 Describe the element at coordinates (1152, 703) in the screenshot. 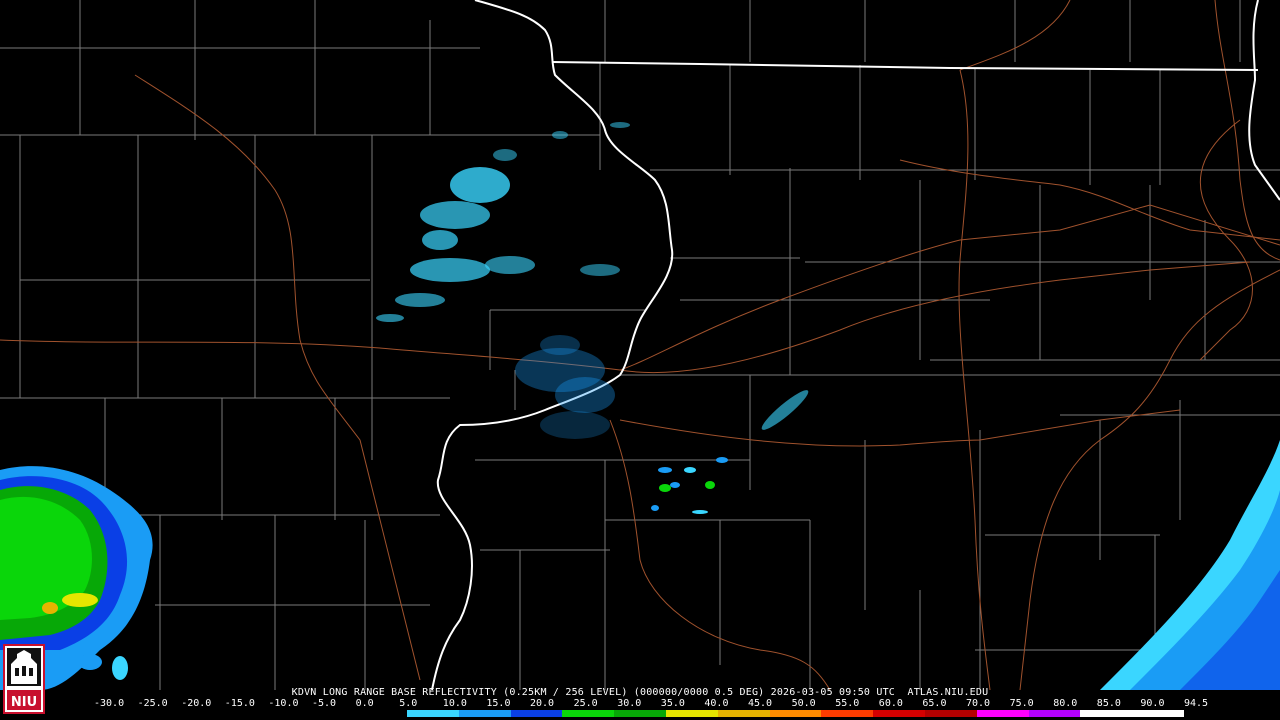

I see `colorbar-label: 90.0` at that location.